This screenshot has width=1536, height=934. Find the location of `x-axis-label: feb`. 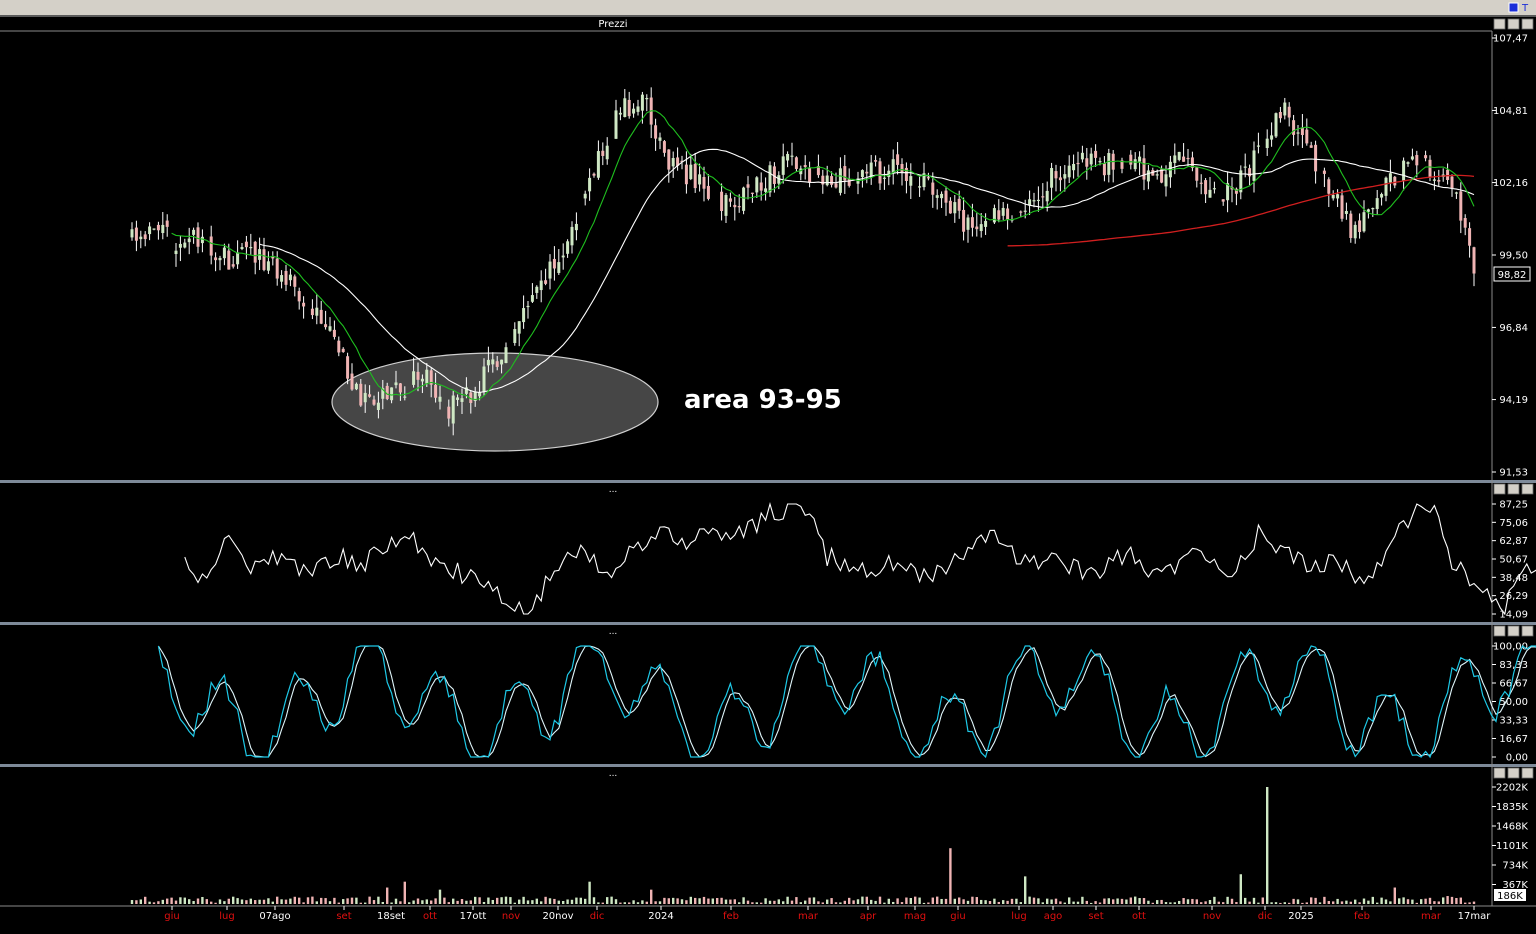

x-axis-label: feb is located at coordinates (1362, 916).